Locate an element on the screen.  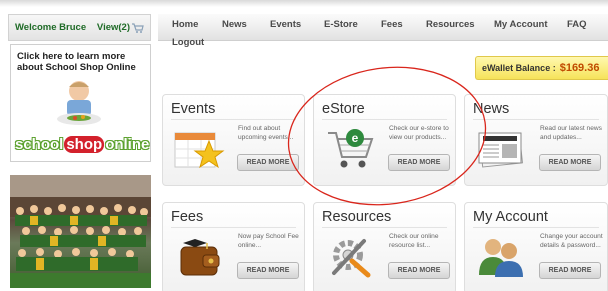
wallet-label: eWallet Balance : is located at coordinates (519, 68).